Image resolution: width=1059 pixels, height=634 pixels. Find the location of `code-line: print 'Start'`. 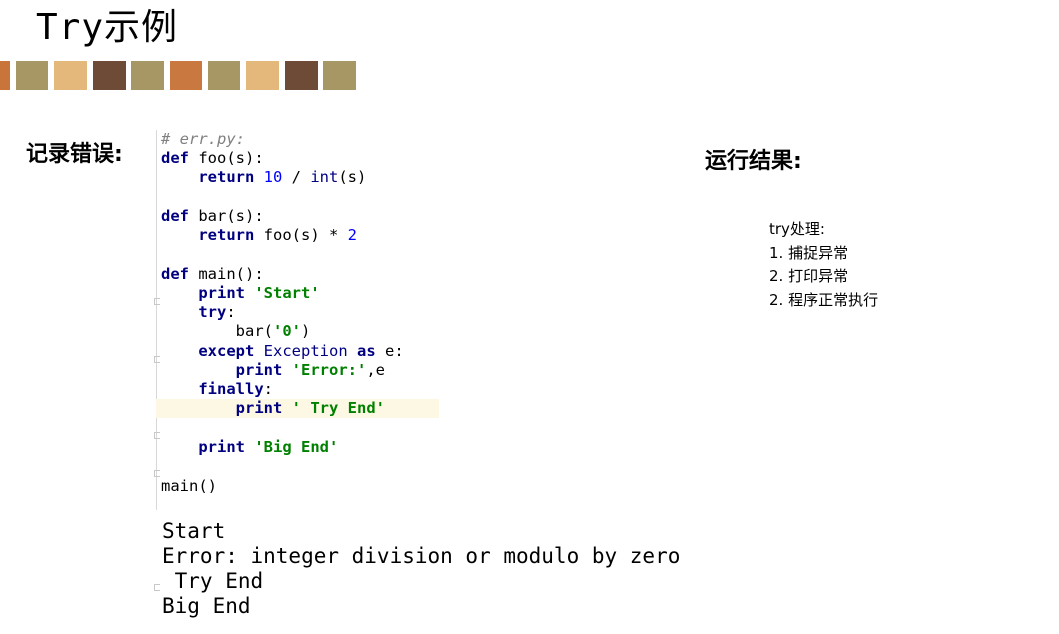

code-line: print 'Start' is located at coordinates (259, 293).